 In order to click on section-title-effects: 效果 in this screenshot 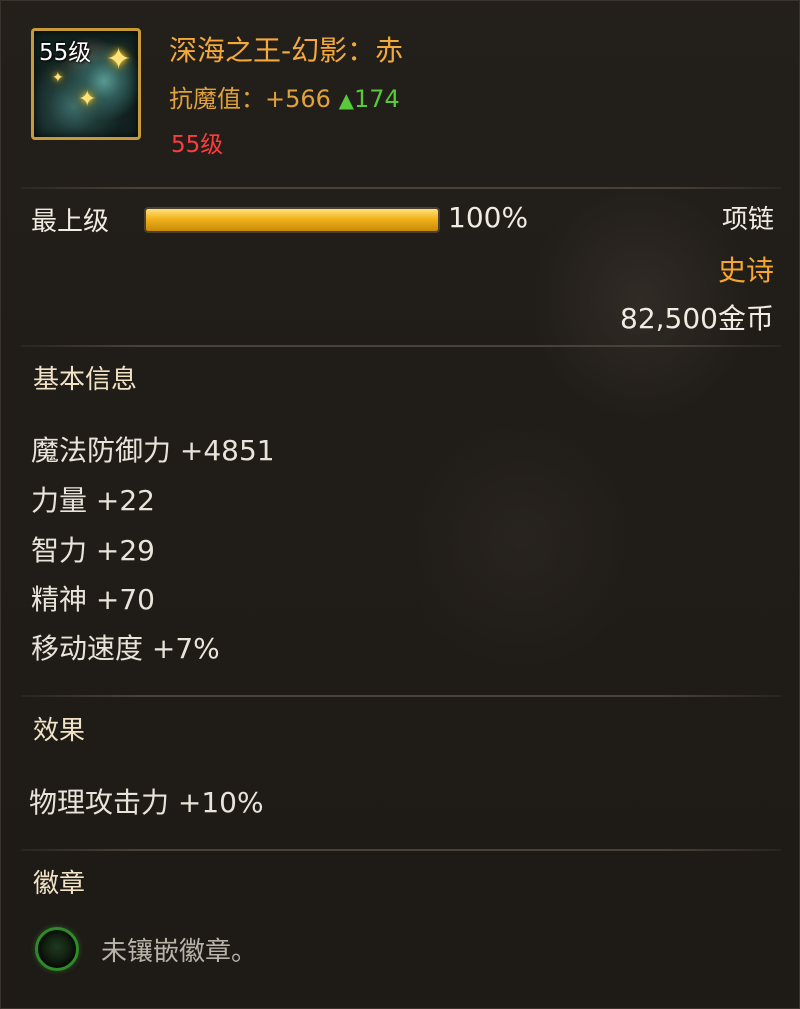, I will do `click(59, 731)`.